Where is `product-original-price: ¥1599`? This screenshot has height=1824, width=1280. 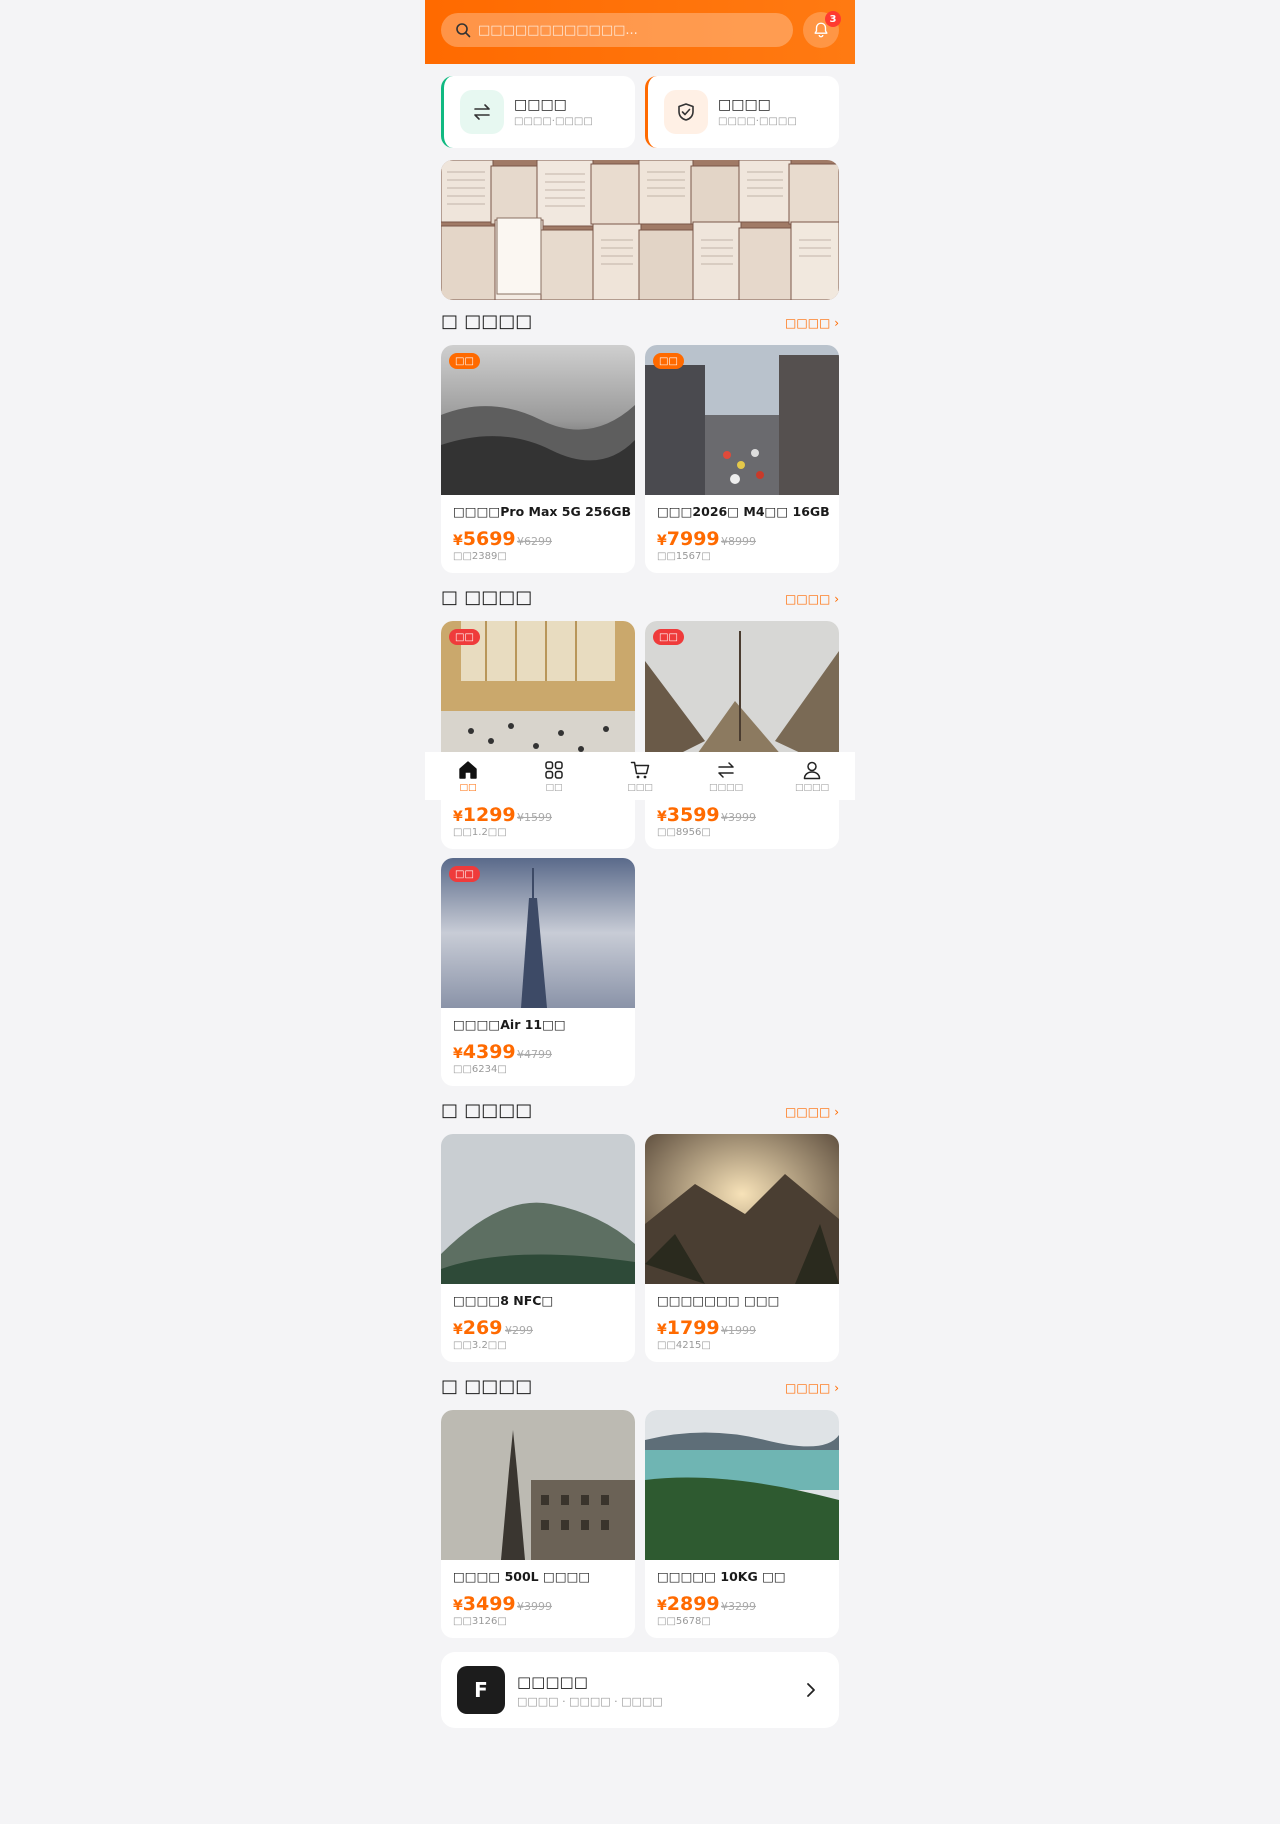 product-original-price: ¥1599 is located at coordinates (534, 817).